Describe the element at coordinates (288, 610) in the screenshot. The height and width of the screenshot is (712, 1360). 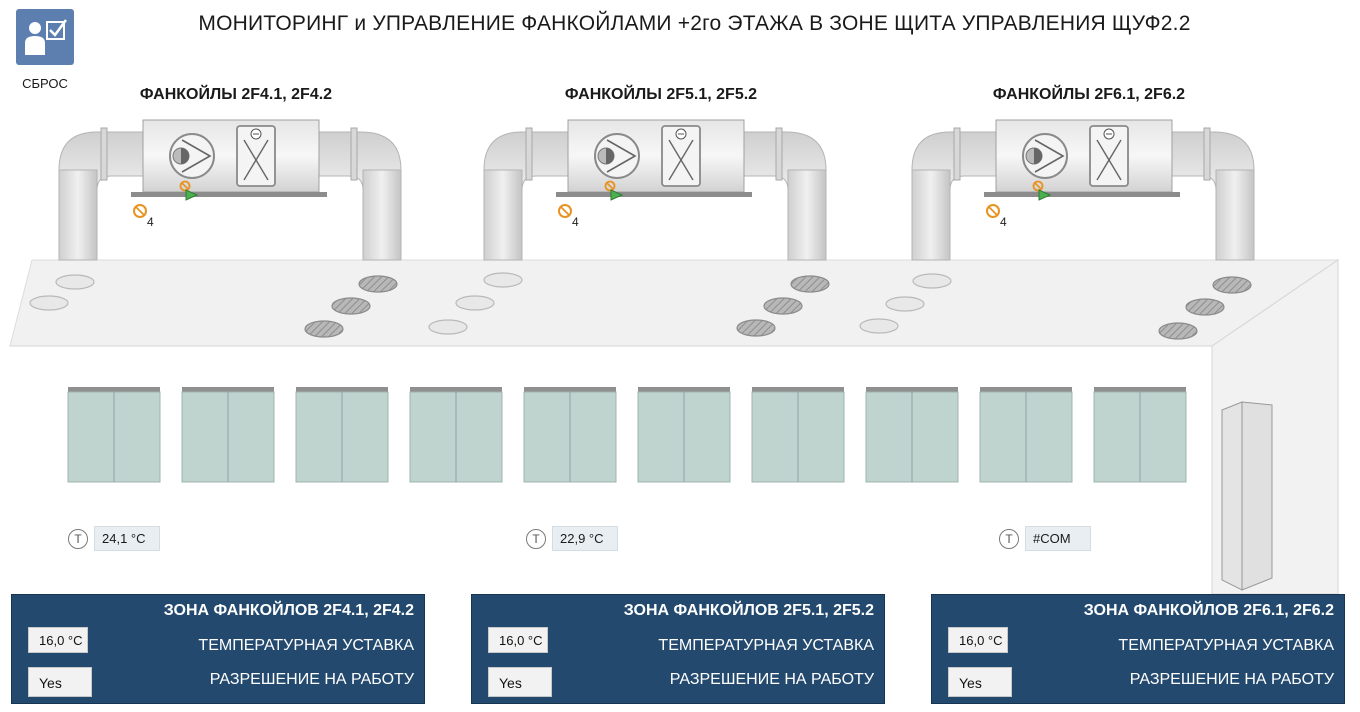
I see `zone-title: ЗОНА ФАНКОЙЛОВ 2F4.1, 2F4.2` at that location.